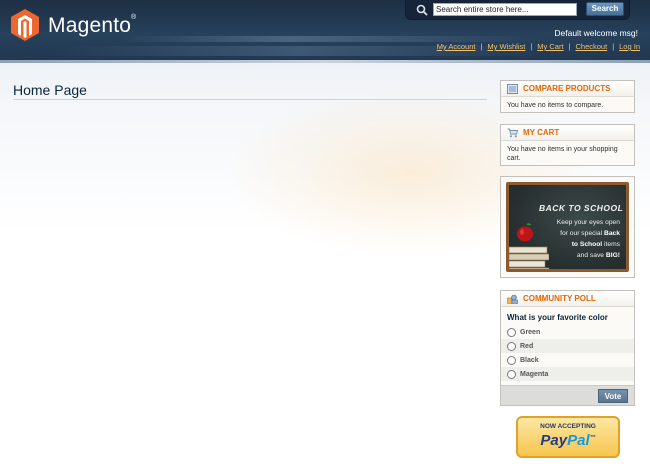 The width and height of the screenshot is (650, 464). What do you see at coordinates (506, 46) in the screenshot?
I see `link-my-wishlist: My Wishlist` at bounding box center [506, 46].